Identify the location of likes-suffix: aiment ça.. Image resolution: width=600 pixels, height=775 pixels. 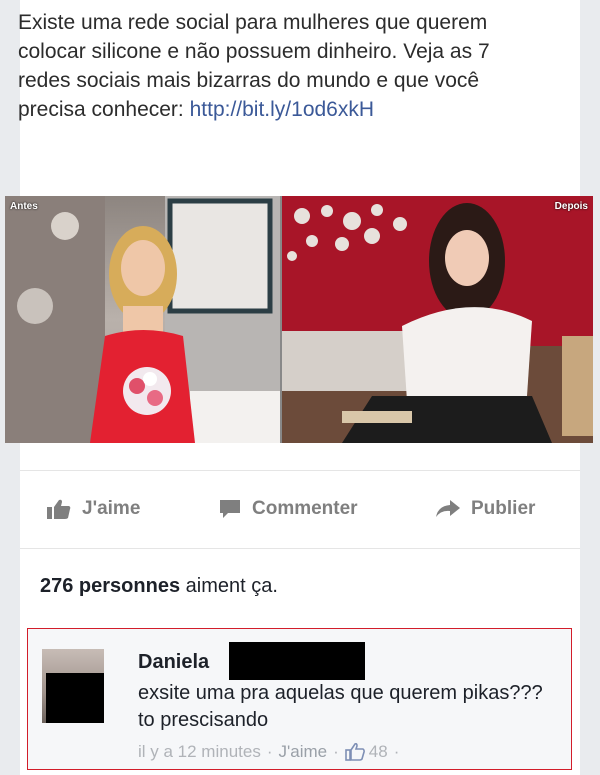
(229, 586).